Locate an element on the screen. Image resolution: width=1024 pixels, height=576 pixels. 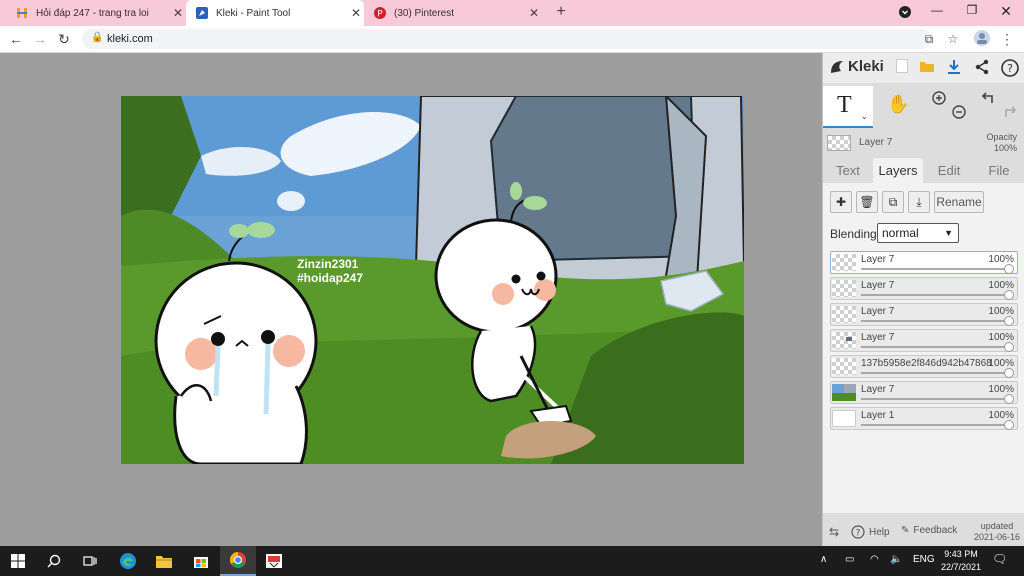
menu-kebab-icon: ⋮ is located at coordinates (1007, 39).